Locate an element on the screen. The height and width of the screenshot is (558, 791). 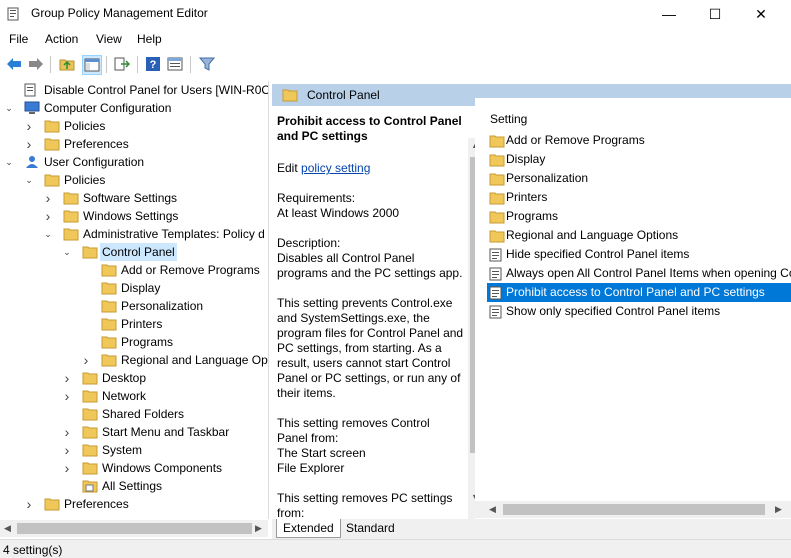
description-list-item: The Start screen is located at coordinates (321, 453).